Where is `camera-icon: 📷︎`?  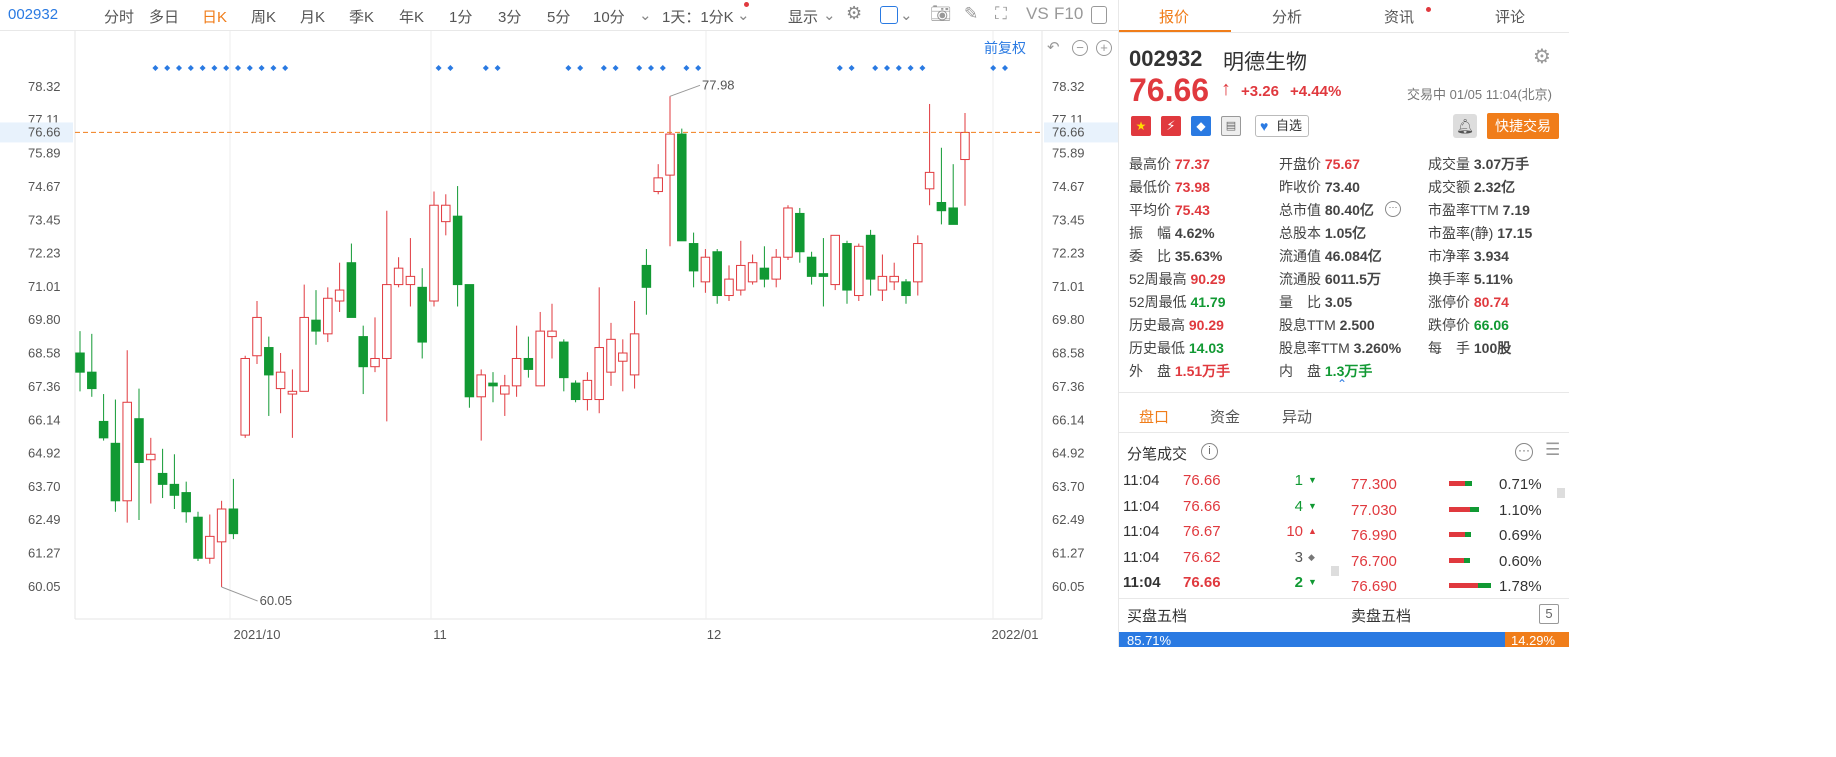
camera-icon: 📷︎ is located at coordinates (941, 14).